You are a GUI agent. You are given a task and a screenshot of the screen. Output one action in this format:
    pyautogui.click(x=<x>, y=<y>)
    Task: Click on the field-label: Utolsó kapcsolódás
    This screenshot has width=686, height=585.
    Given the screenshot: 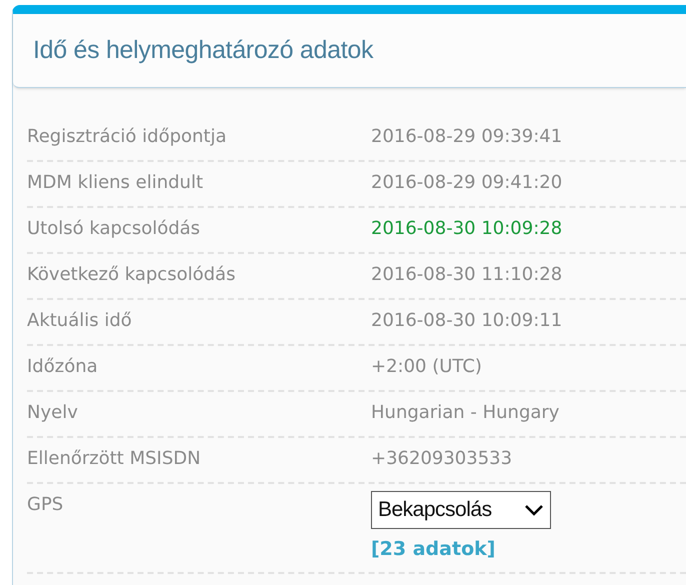 What is the action you would take?
    pyautogui.click(x=114, y=229)
    